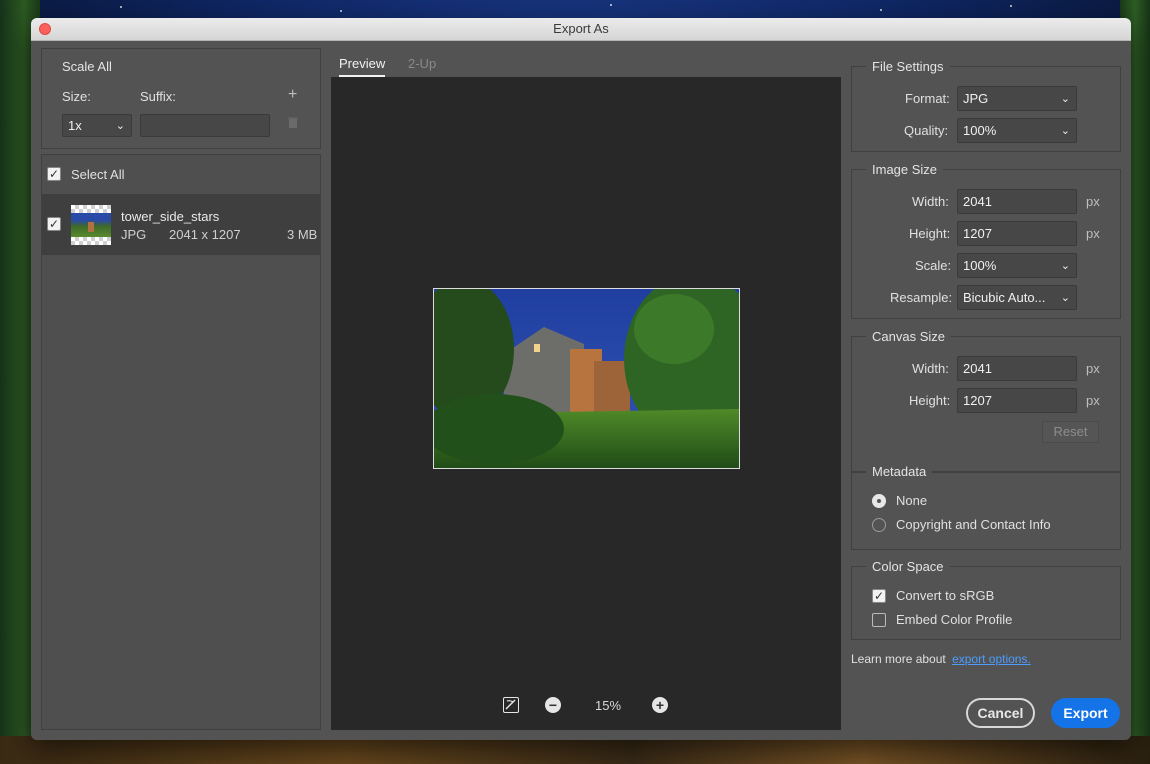  Describe the element at coordinates (921, 297) in the screenshot. I see `resample-label: Resample:` at that location.